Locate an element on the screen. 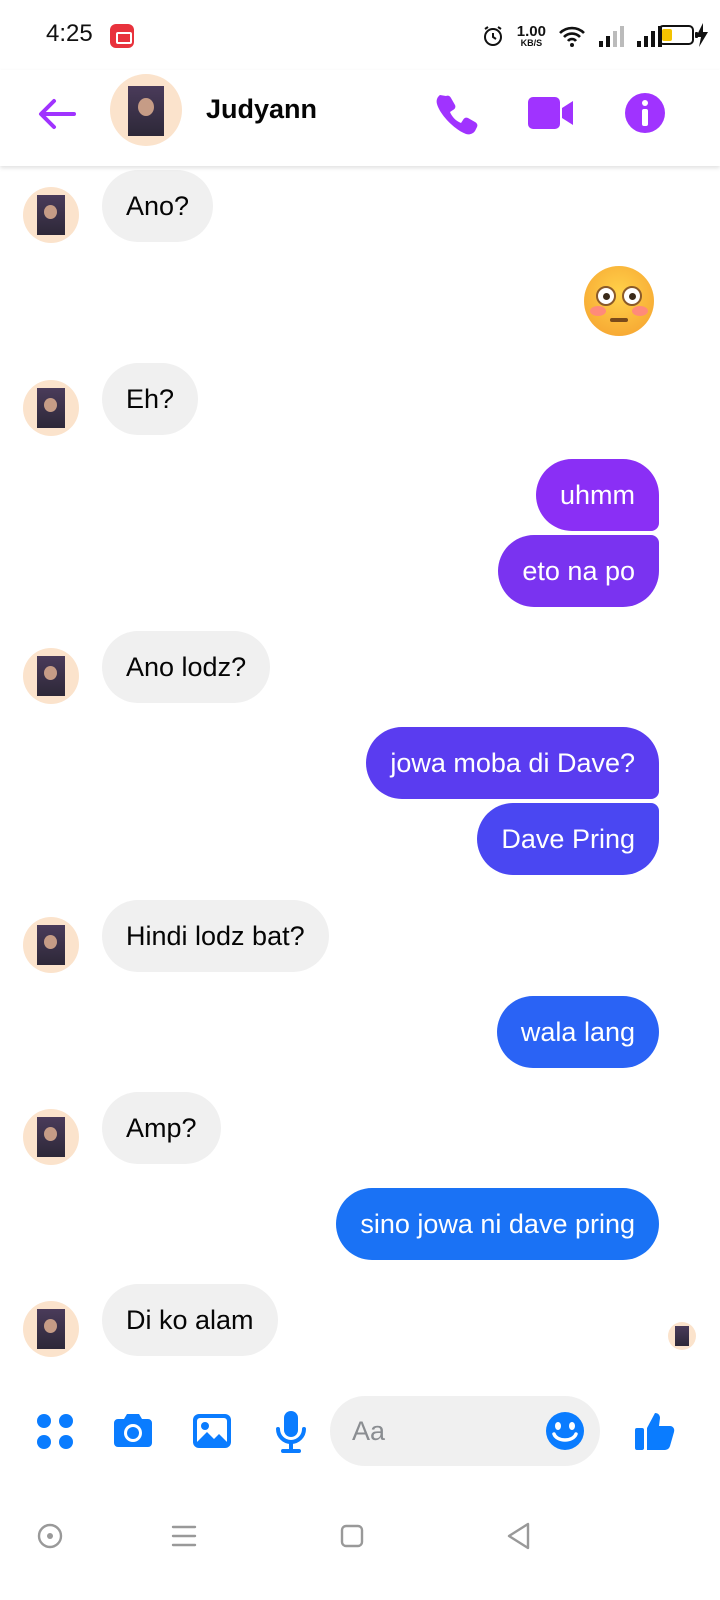  message-input is located at coordinates (442, 1431).